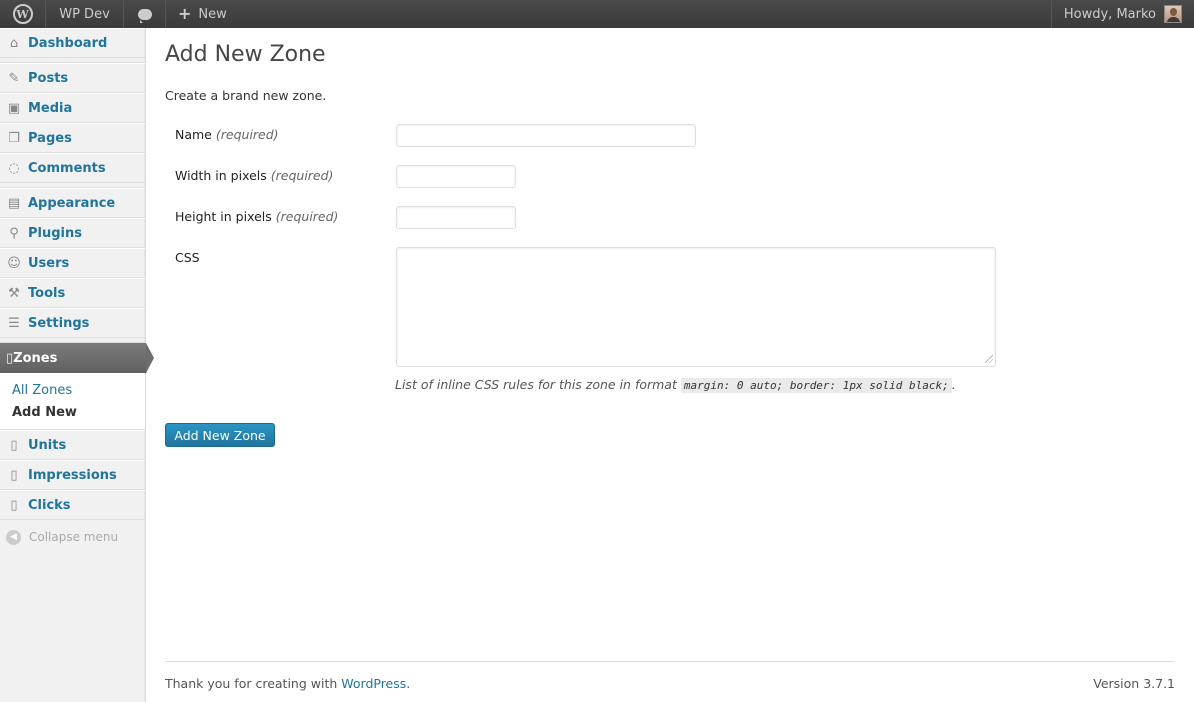  I want to click on menu-label: Settings, so click(59, 323).